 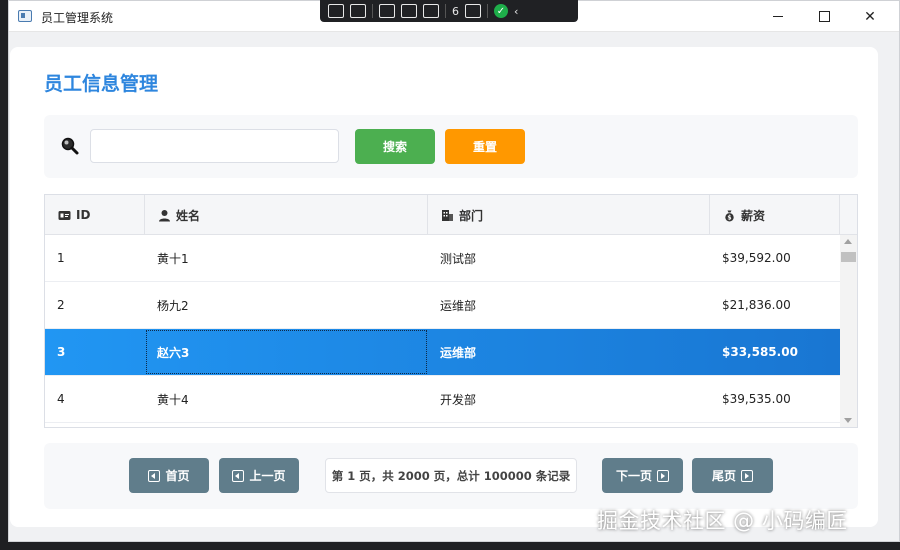 I want to click on cell-name: 杨九2, so click(x=173, y=305).